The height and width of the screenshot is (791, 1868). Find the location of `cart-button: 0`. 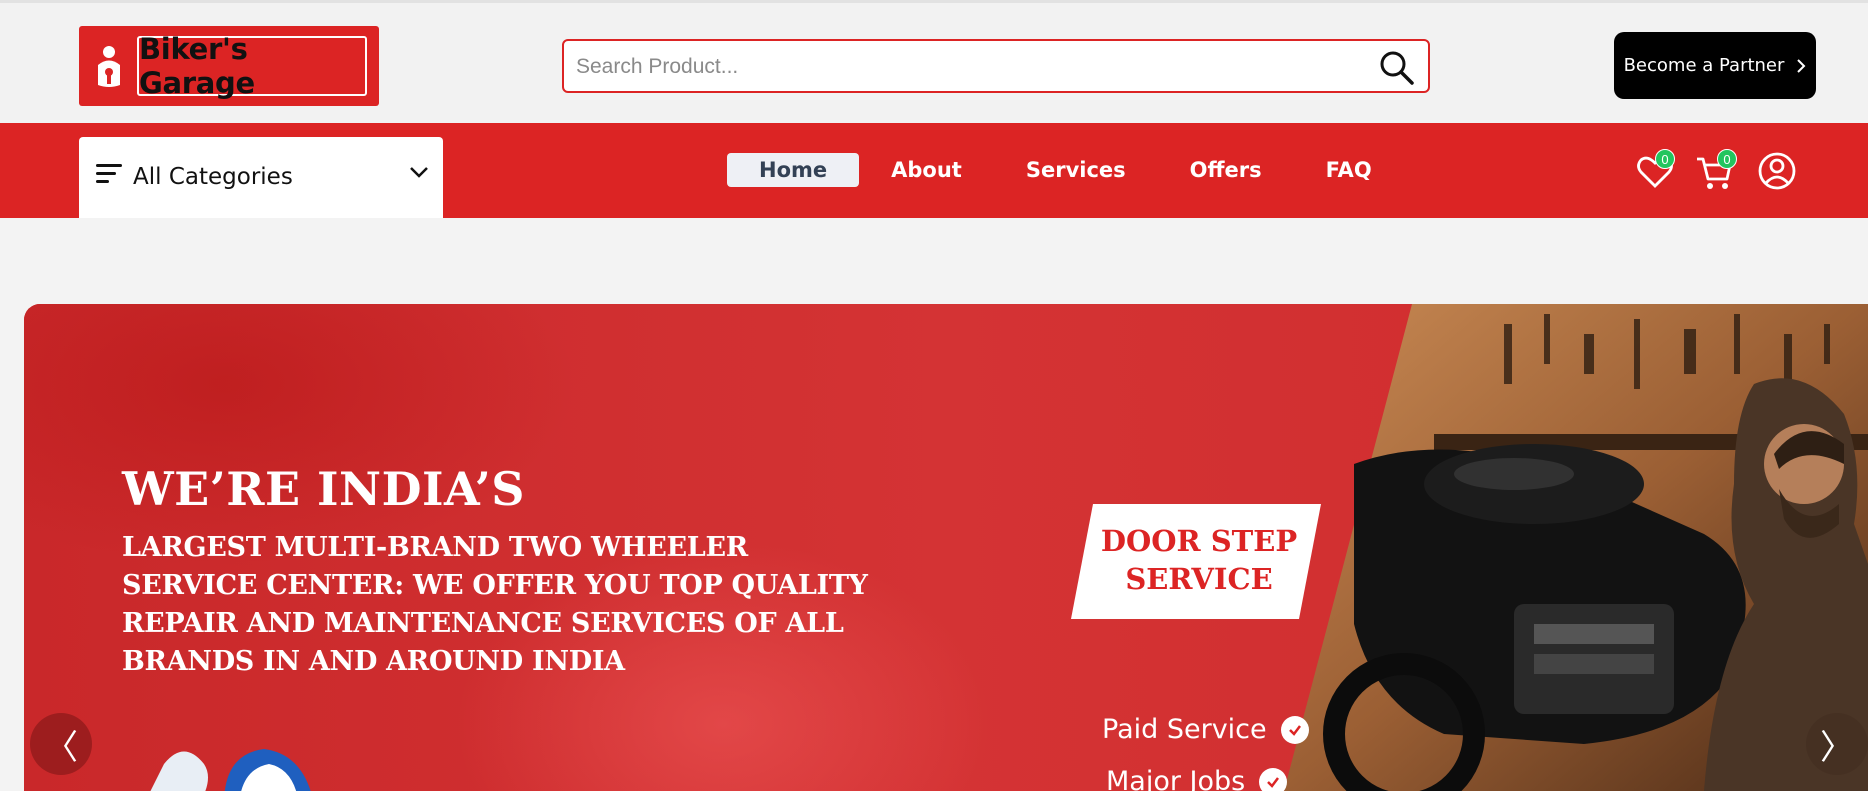

cart-button: 0 is located at coordinates (1717, 170).